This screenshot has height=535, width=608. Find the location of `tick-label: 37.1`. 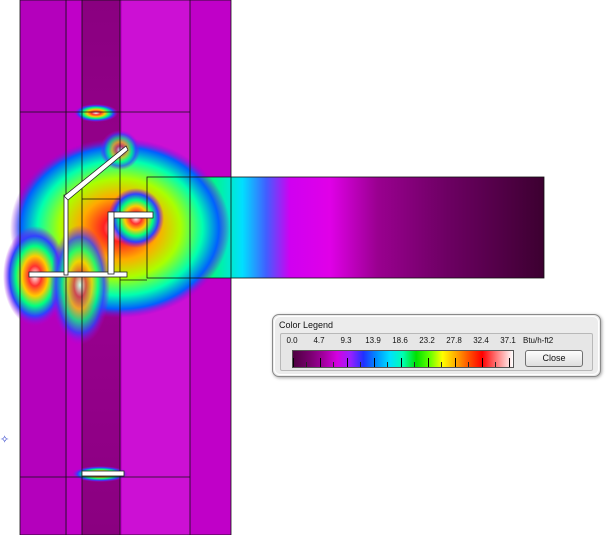

tick-label: 37.1 is located at coordinates (508, 340).